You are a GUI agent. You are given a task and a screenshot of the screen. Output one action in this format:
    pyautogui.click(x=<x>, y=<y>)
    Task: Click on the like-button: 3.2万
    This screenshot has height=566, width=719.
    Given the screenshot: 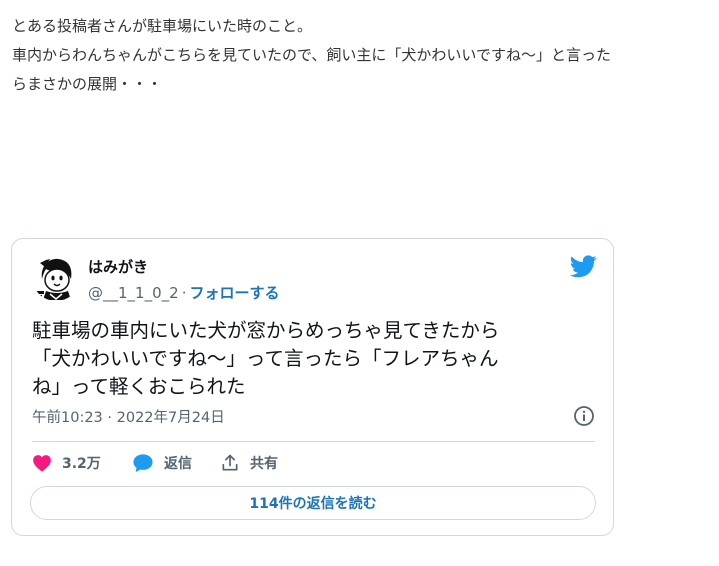 What is the action you would take?
    pyautogui.click(x=66, y=463)
    